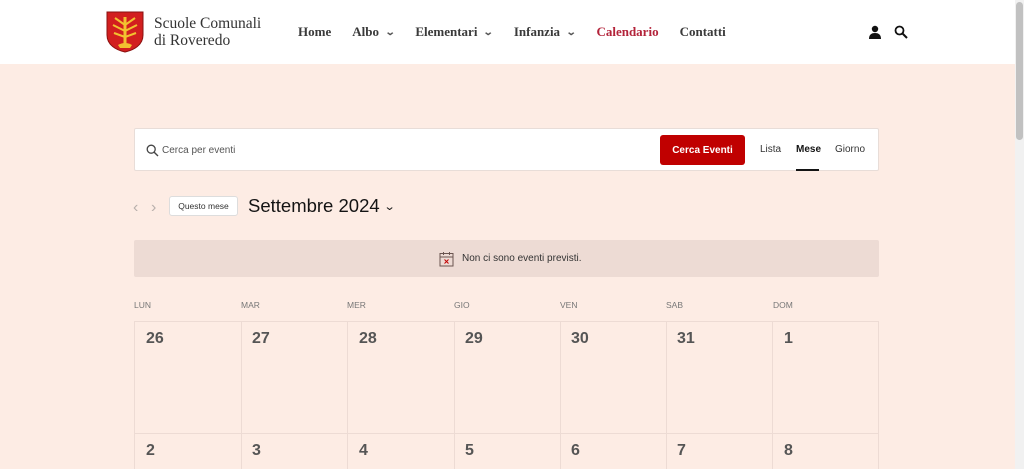 The width and height of the screenshot is (1024, 469). Describe the element at coordinates (850, 149) in the screenshot. I see `view-giorno: Giorno` at that location.